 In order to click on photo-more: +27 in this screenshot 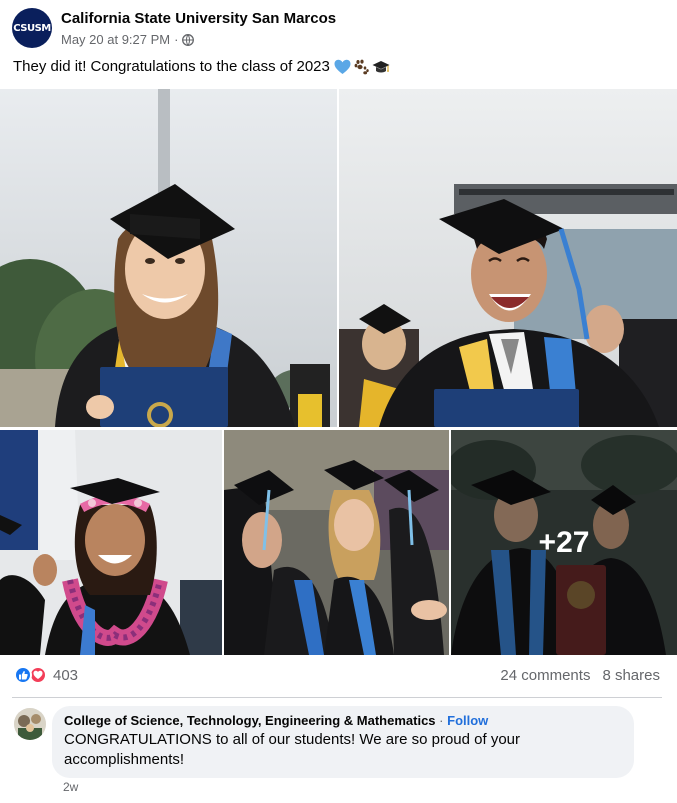, I will do `click(564, 542)`.